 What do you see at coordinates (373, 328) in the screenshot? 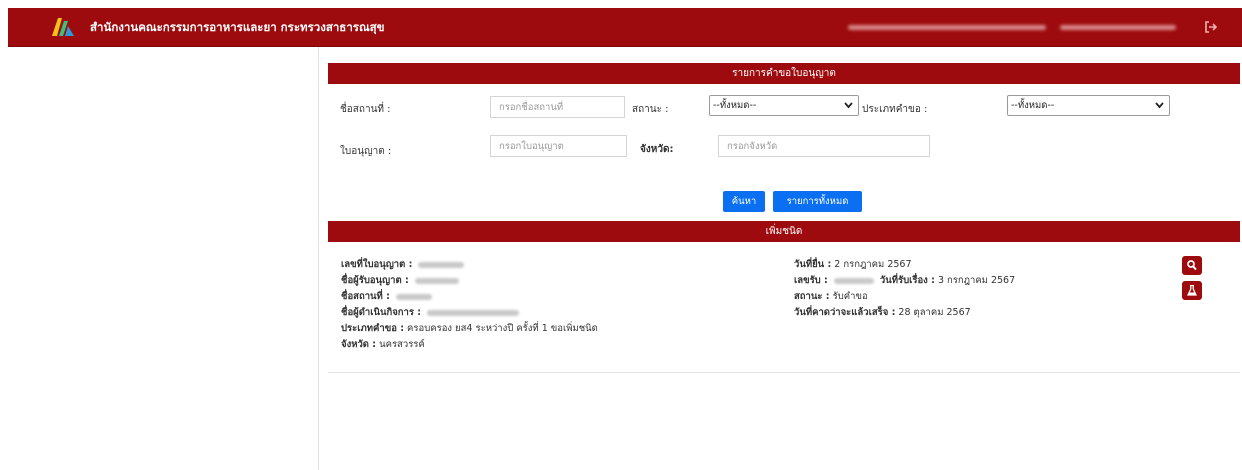
I see `request-type-result-label: ประเภทคำขอ :` at bounding box center [373, 328].